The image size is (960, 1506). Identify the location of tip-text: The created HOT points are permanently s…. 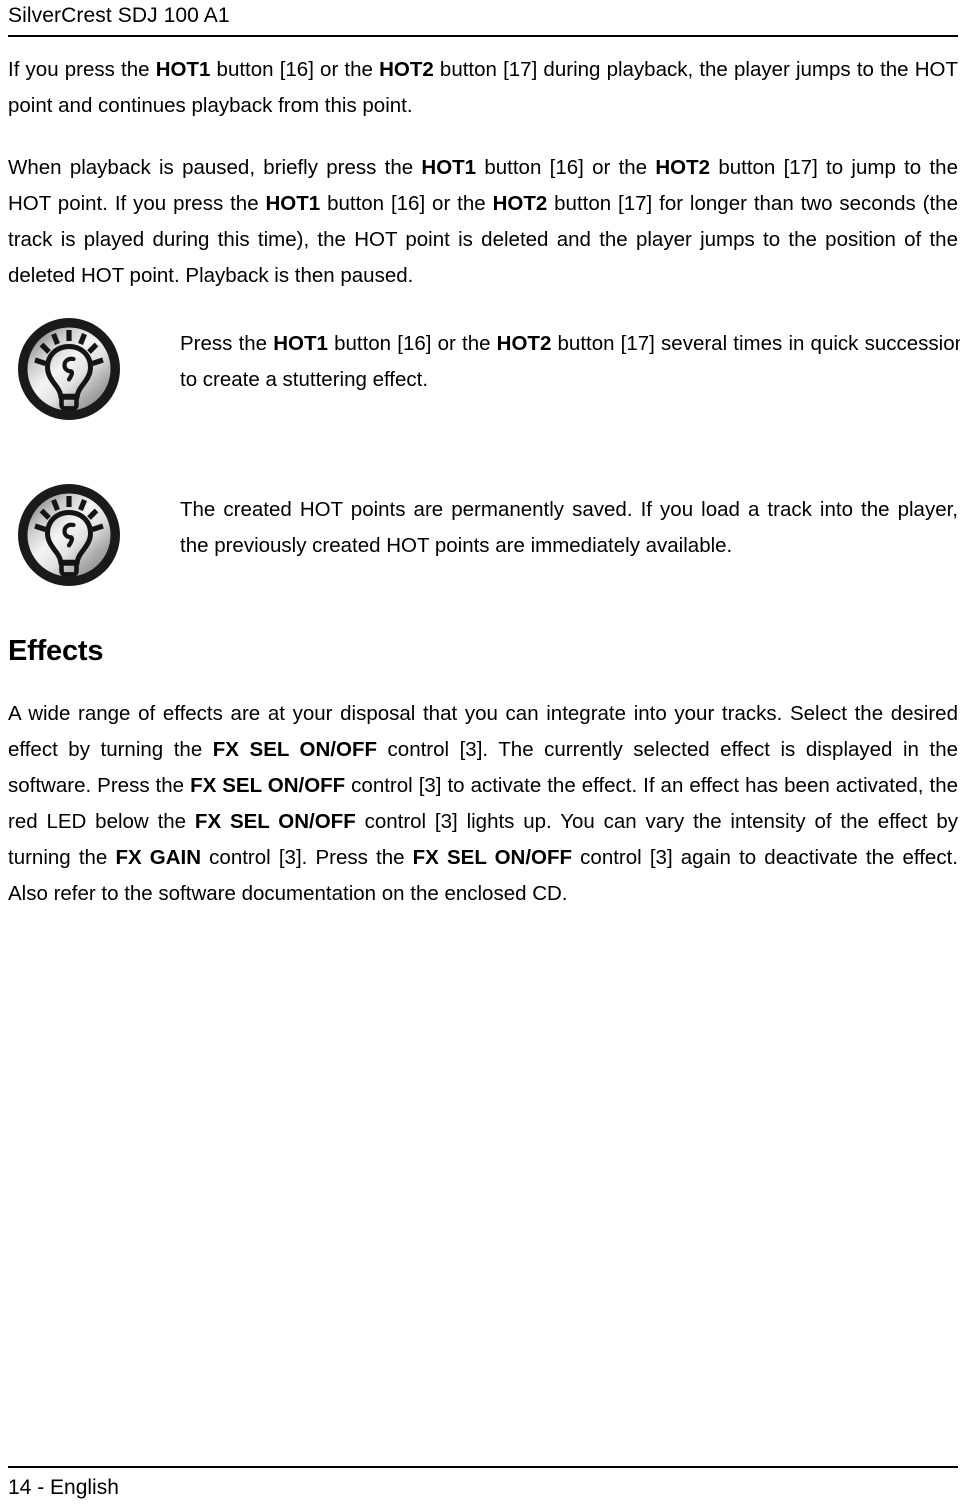
(569, 527).